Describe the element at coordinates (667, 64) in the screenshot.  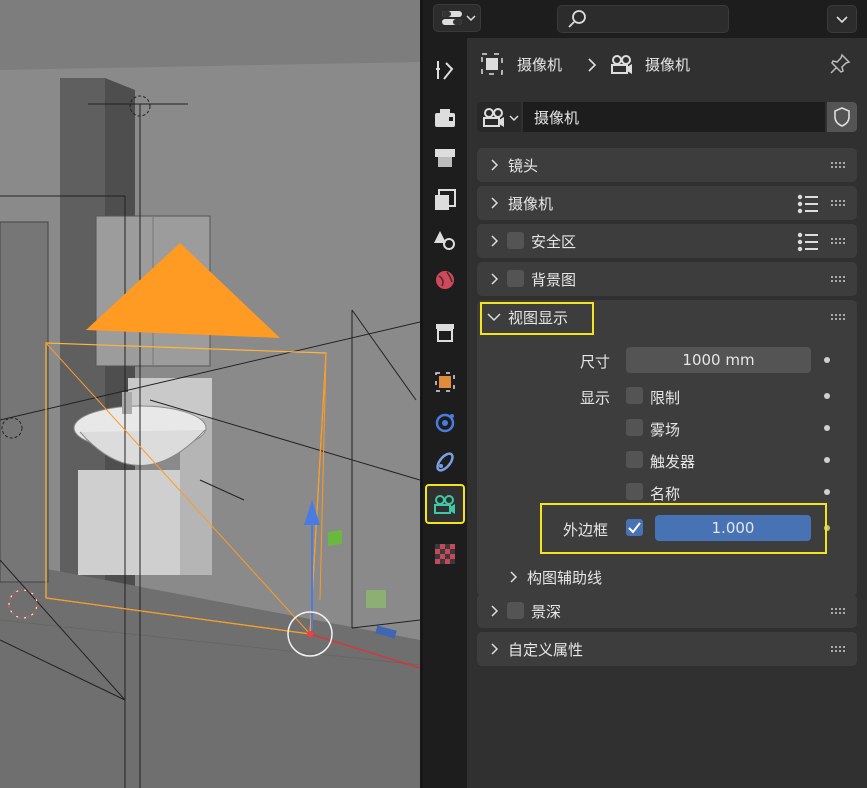
I see `breadcrumb: 摄像机 摄像机` at that location.